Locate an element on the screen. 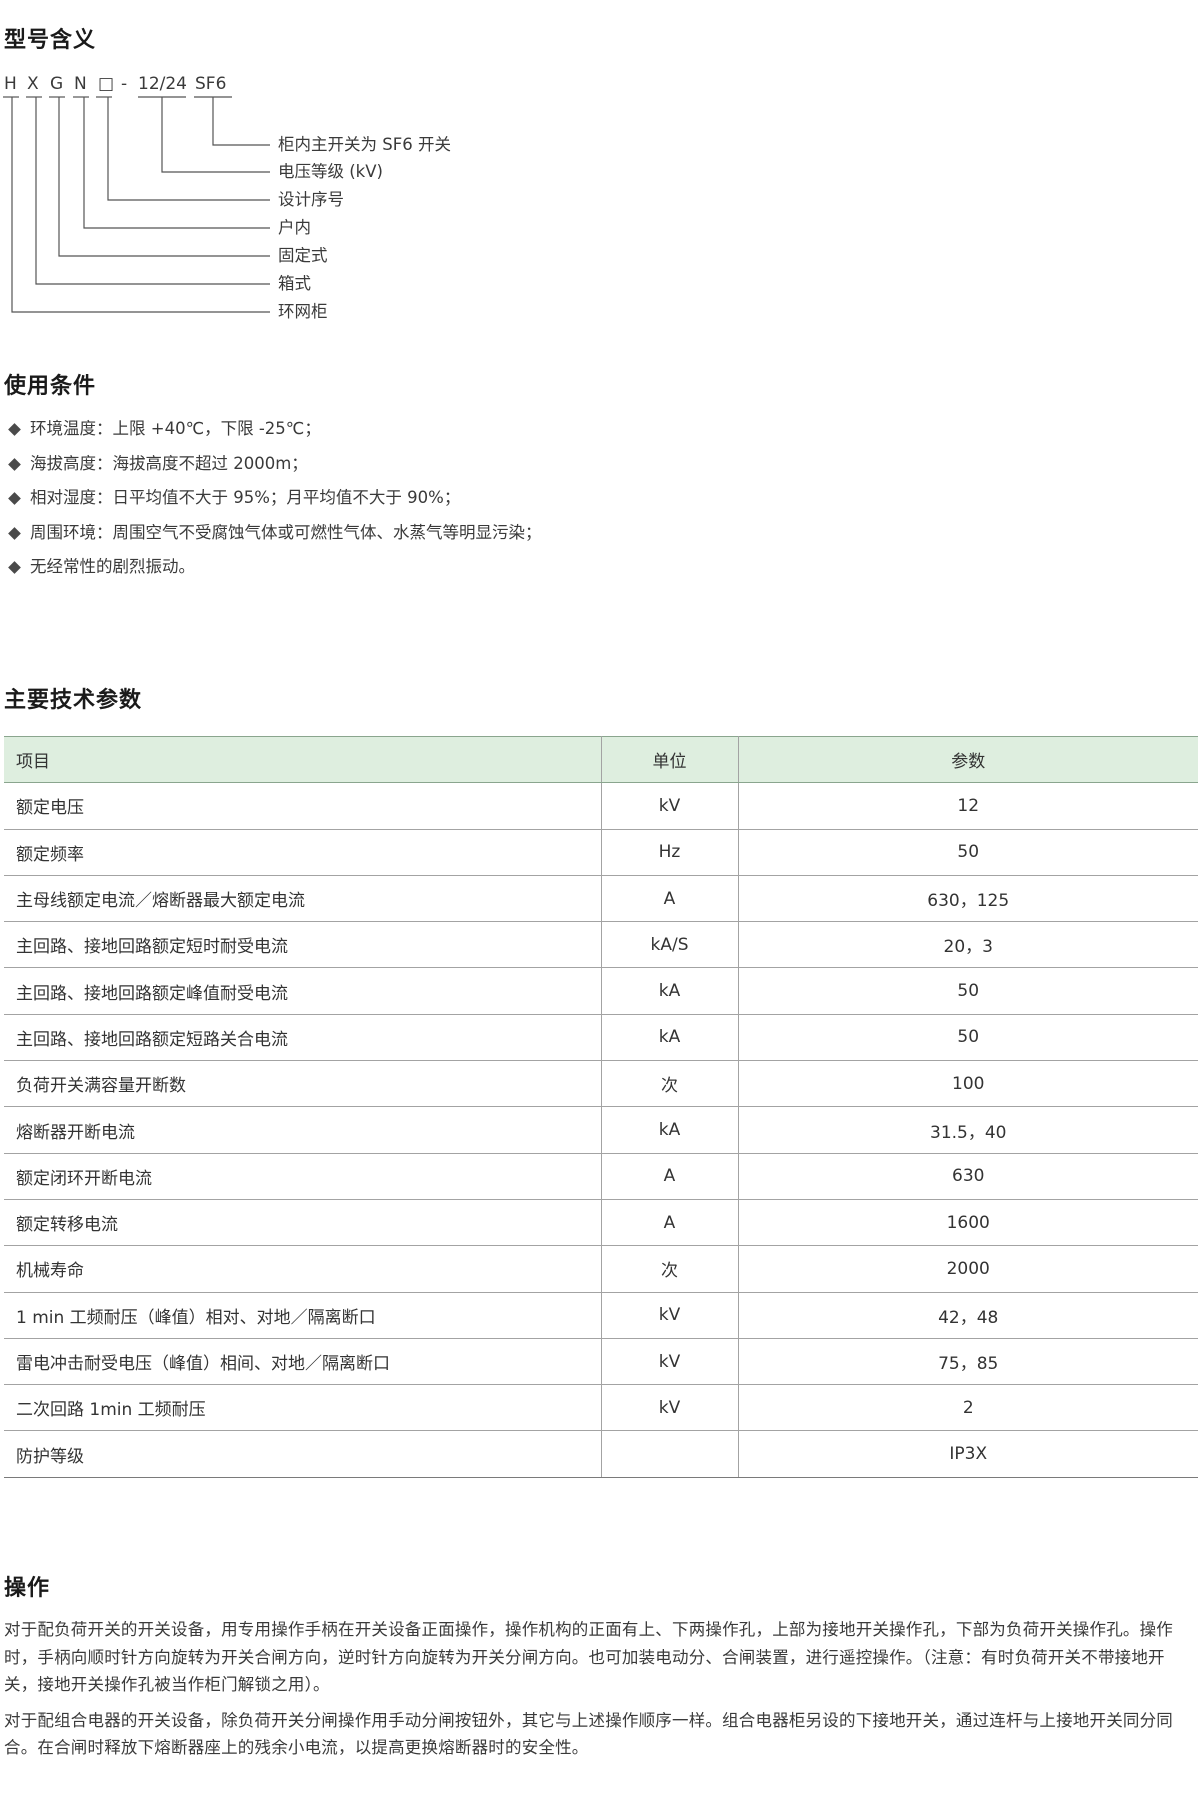 Image resolution: width=1200 pixels, height=1794 pixels. cell-item: 额定闭环开断电流 is located at coordinates (303, 1176).